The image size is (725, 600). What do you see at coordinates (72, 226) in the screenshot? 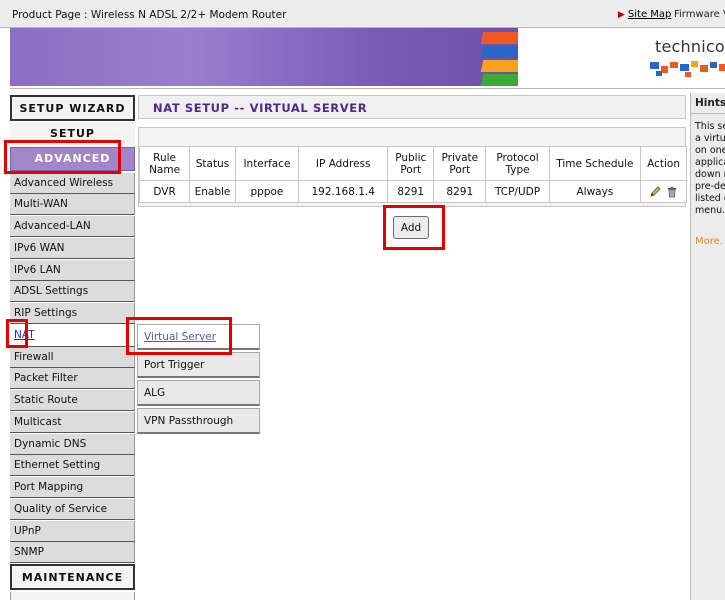
I see `sidebar-item-advanced-lan: Advanced-LAN` at bounding box center [72, 226].